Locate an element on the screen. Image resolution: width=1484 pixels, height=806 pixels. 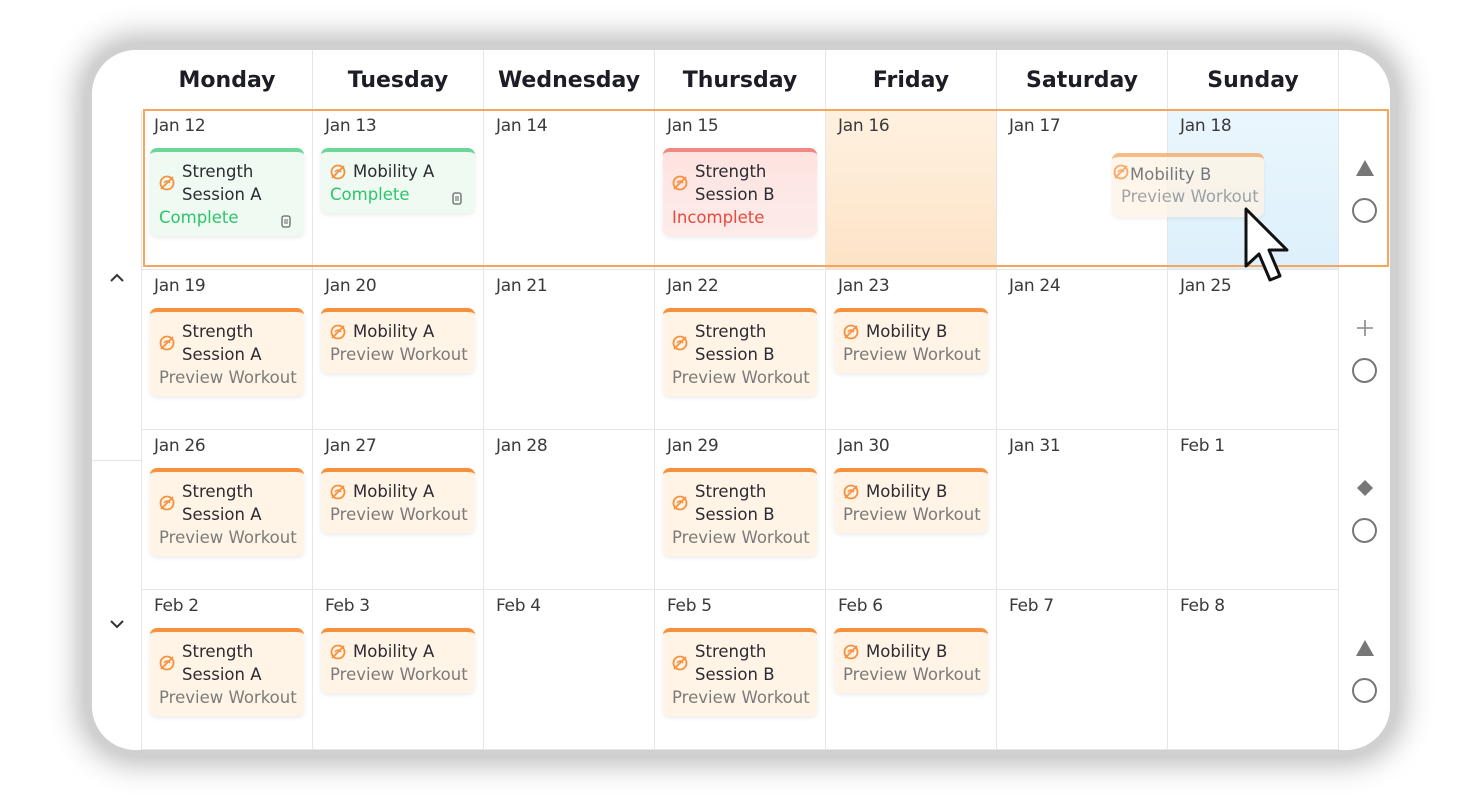
day-cell: Jan 31 is located at coordinates (1082, 510).